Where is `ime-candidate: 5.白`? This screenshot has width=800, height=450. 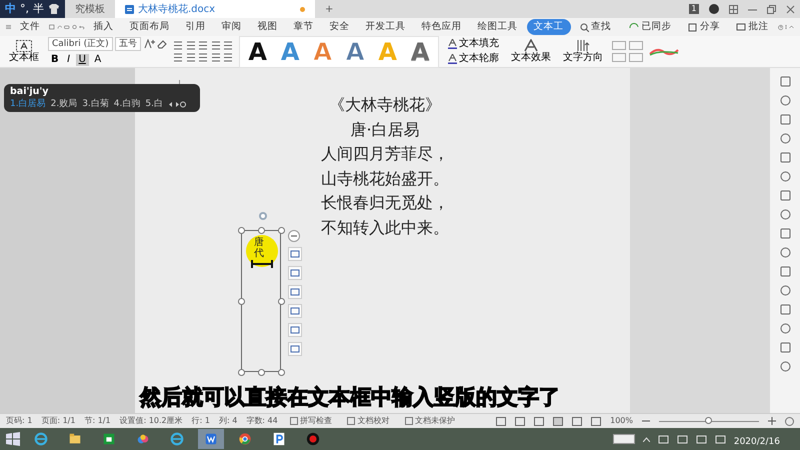 ime-candidate: 5.白 is located at coordinates (154, 105).